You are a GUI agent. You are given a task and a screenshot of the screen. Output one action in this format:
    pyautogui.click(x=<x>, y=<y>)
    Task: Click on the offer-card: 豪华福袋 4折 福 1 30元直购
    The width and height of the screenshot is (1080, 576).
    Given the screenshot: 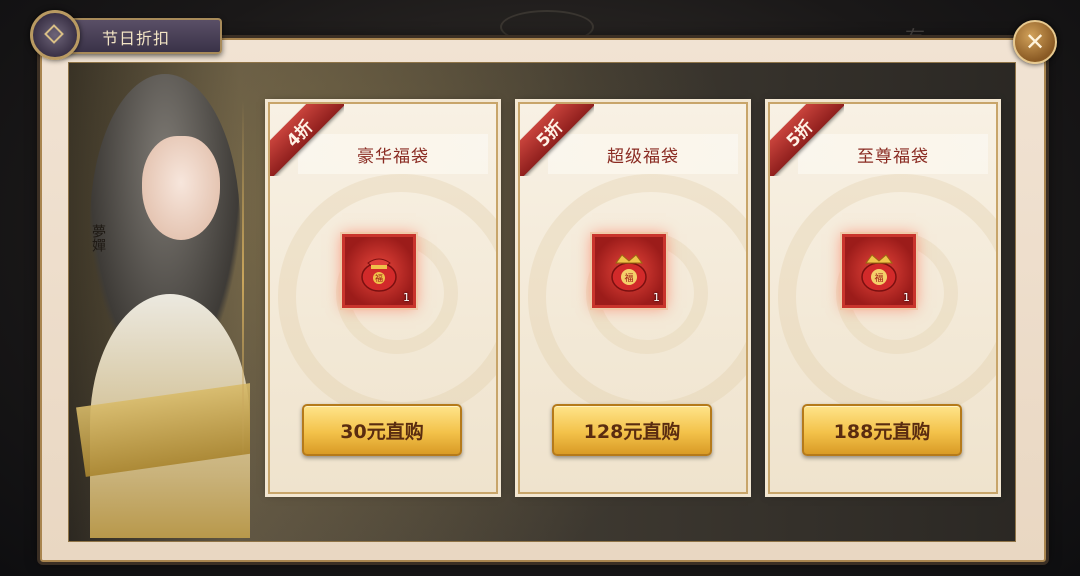 What is the action you would take?
    pyautogui.click(x=383, y=298)
    